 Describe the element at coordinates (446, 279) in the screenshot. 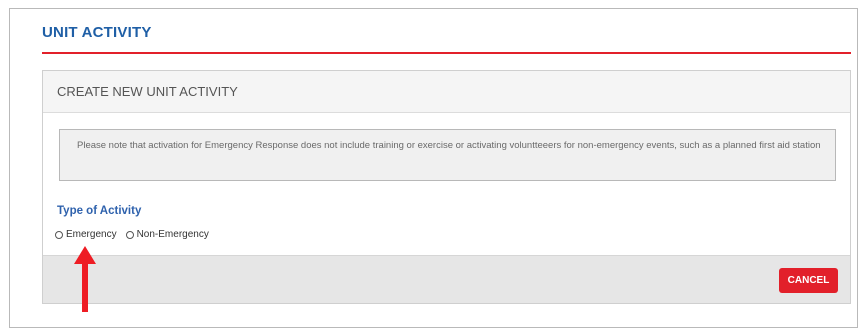

I see `panel-footer: CANCEL` at that location.